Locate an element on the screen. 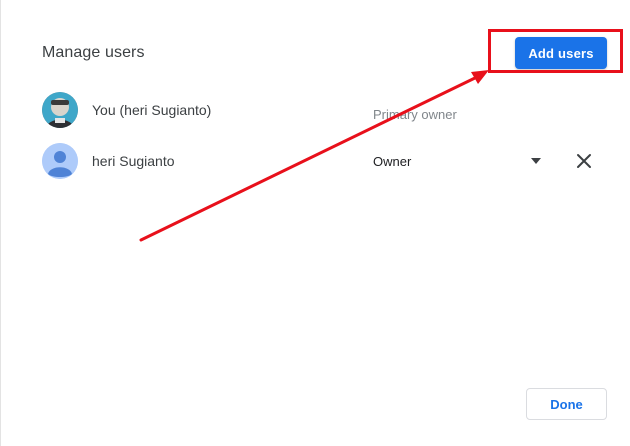 Image resolution: width=630 pixels, height=446 pixels. remove-user-button is located at coordinates (584, 161).